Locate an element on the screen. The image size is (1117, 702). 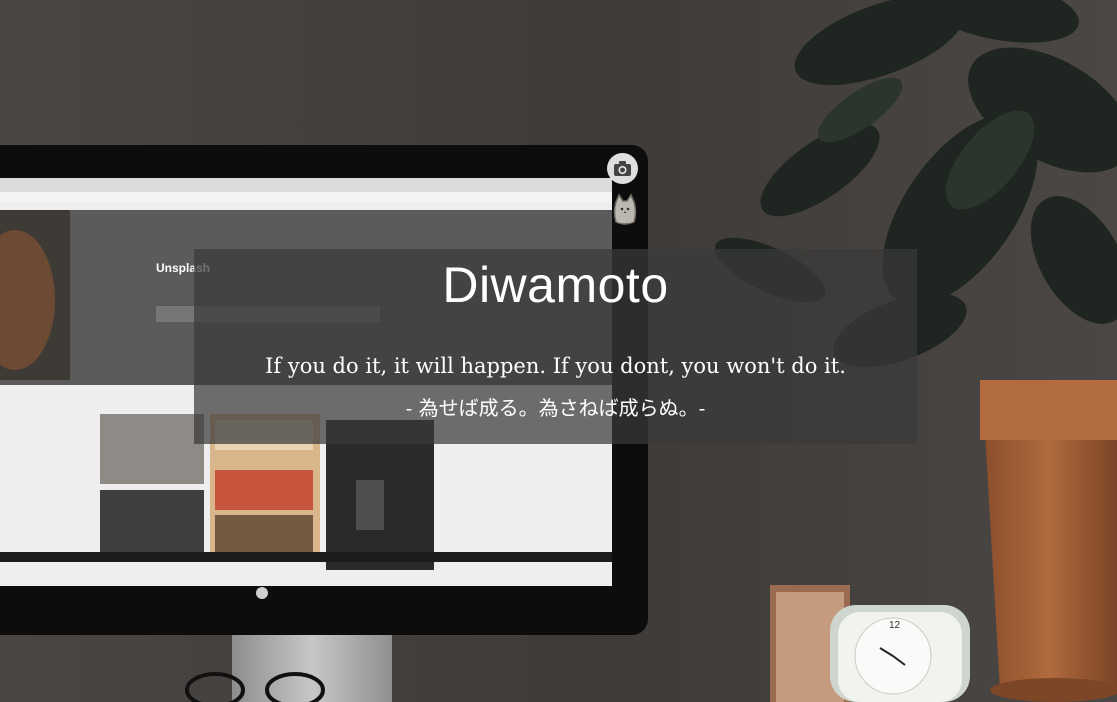
cat-sticker-button is located at coordinates (625, 209).